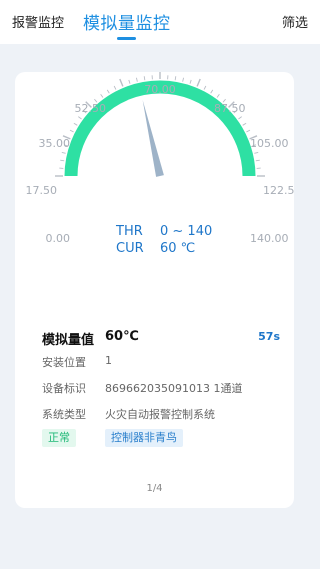 This screenshot has width=320, height=569. I want to click on thr-label: THR, so click(129, 231).